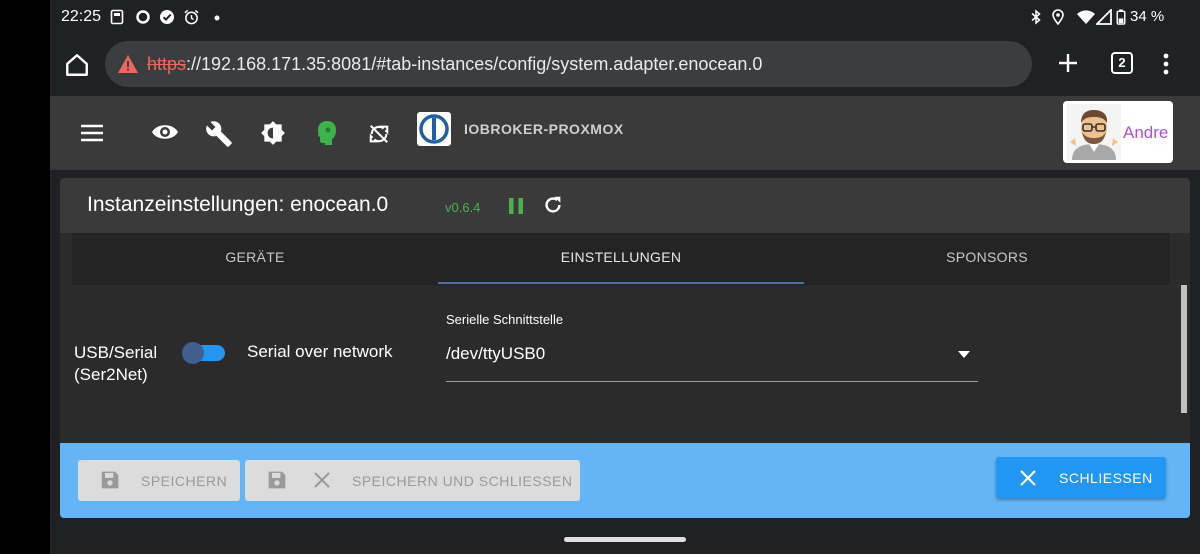 The width and height of the screenshot is (1200, 554). Describe the element at coordinates (621, 283) in the screenshot. I see `active-tab-indicator` at that location.